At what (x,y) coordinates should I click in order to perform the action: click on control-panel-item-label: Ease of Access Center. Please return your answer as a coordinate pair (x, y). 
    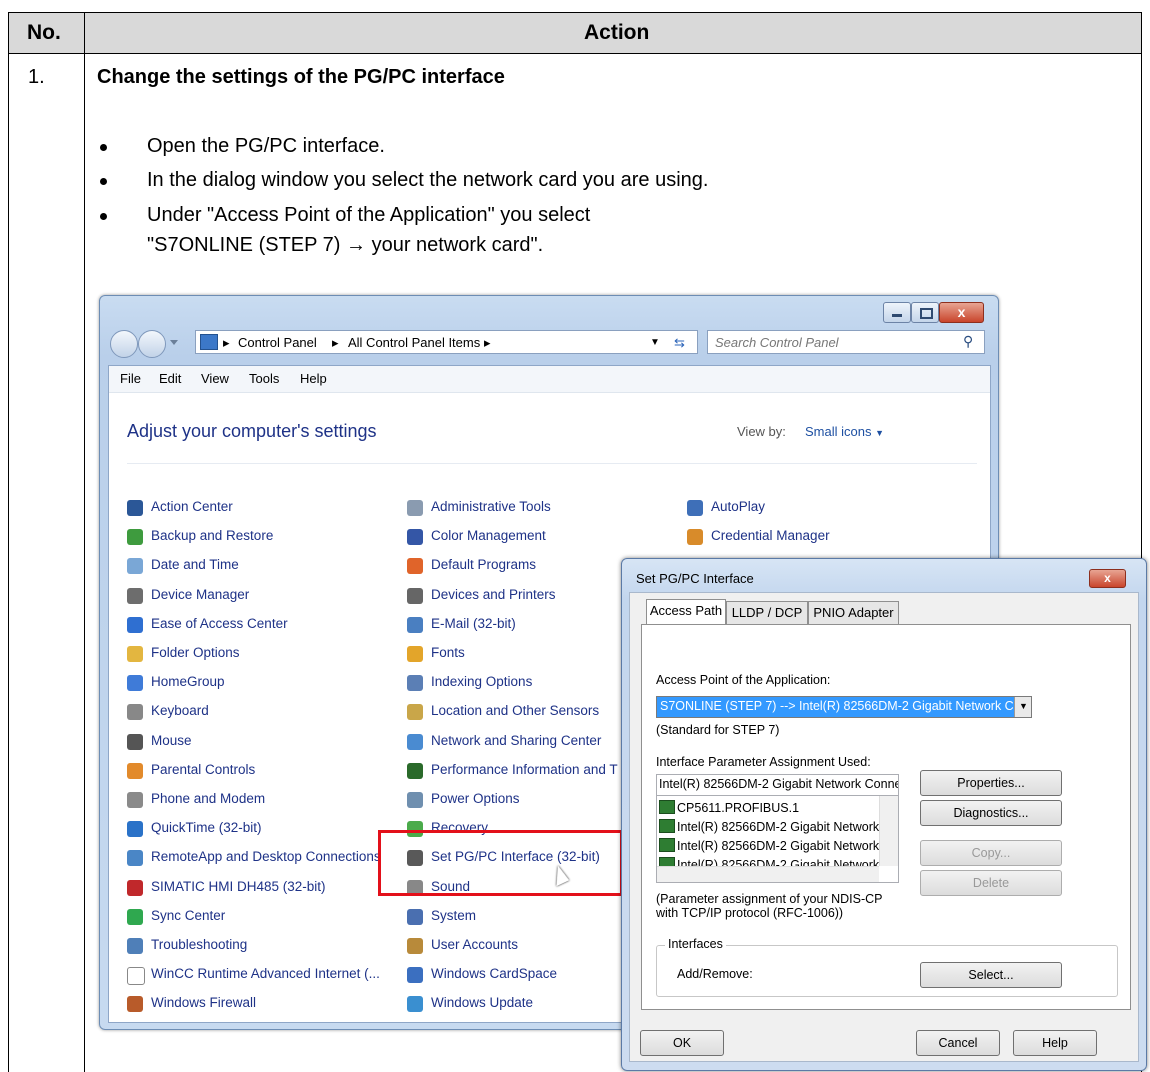
    Looking at the image, I should click on (219, 623).